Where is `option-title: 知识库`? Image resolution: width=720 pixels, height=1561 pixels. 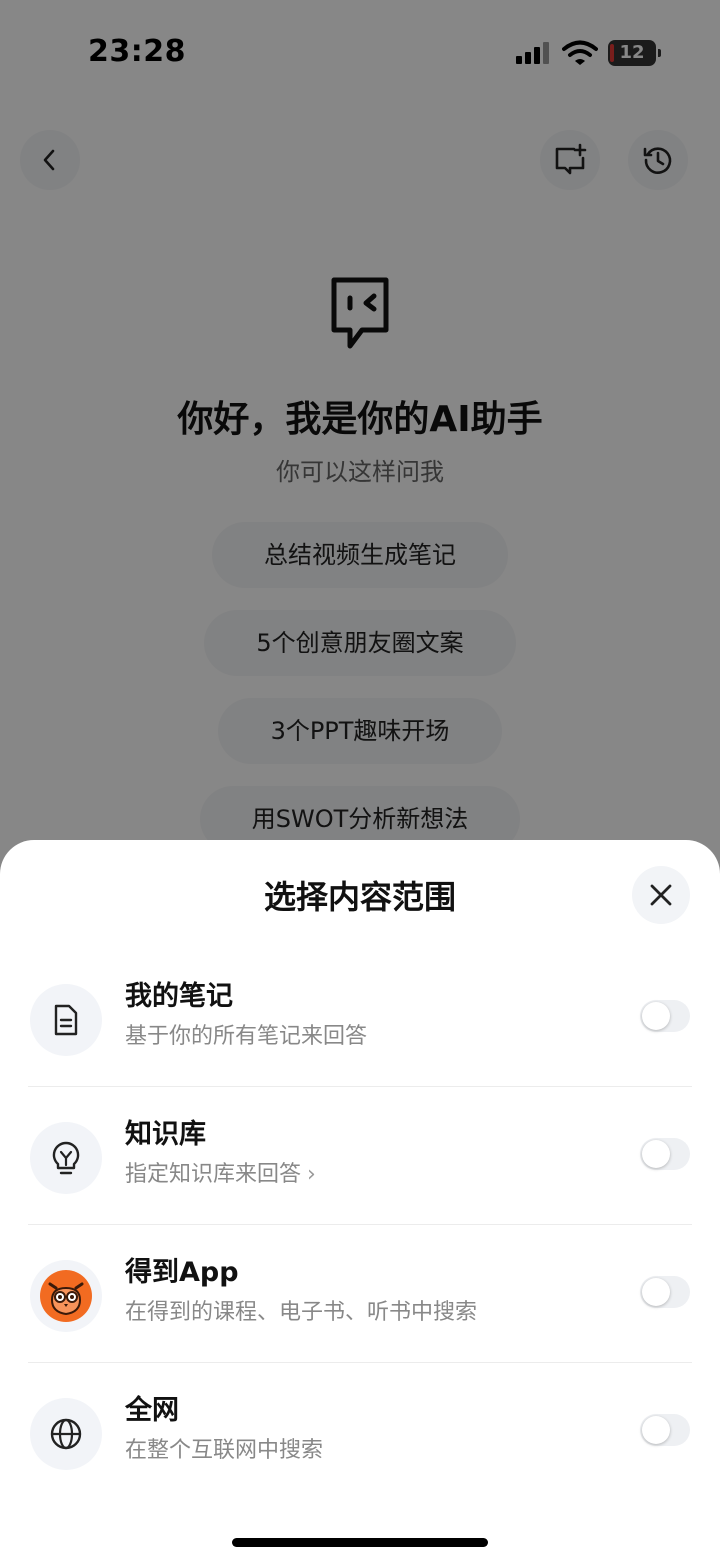 option-title: 知识库 is located at coordinates (165, 1134).